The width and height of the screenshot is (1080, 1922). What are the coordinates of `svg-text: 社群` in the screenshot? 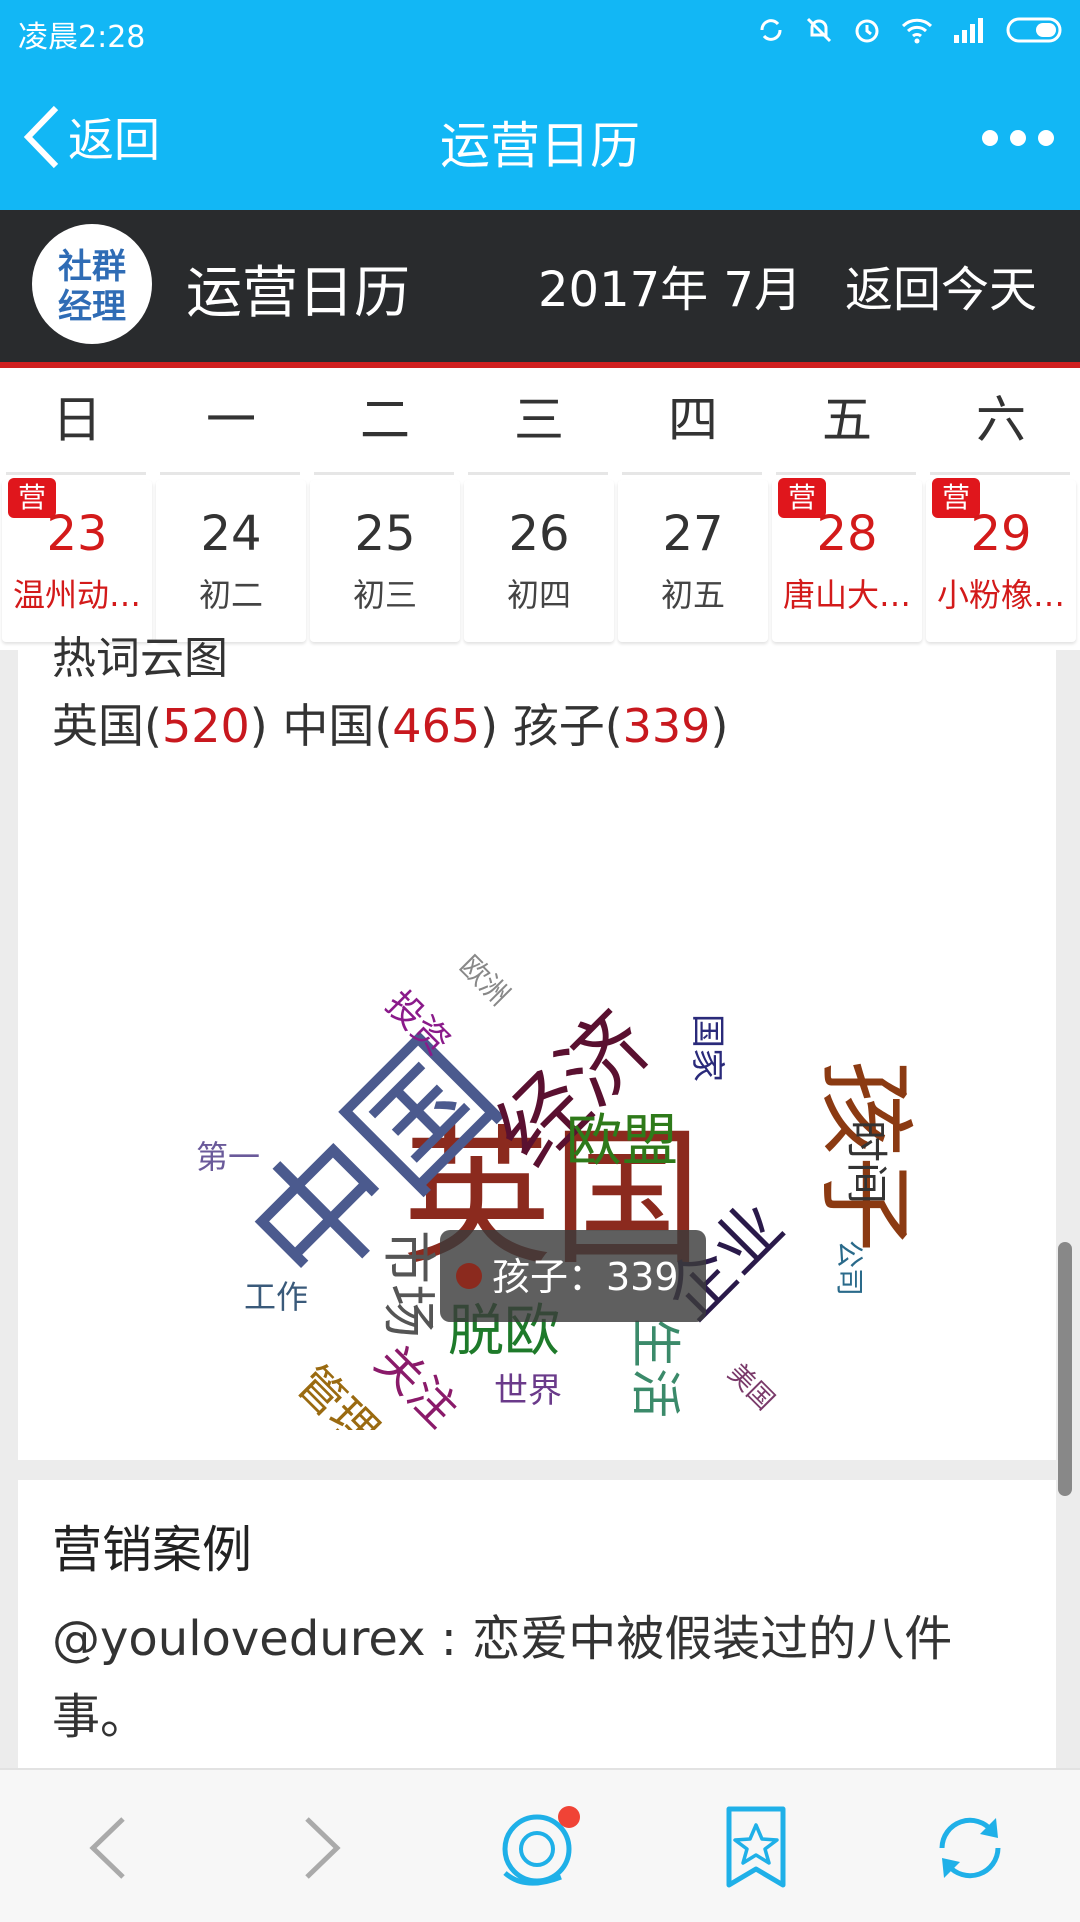 It's located at (92, 267).